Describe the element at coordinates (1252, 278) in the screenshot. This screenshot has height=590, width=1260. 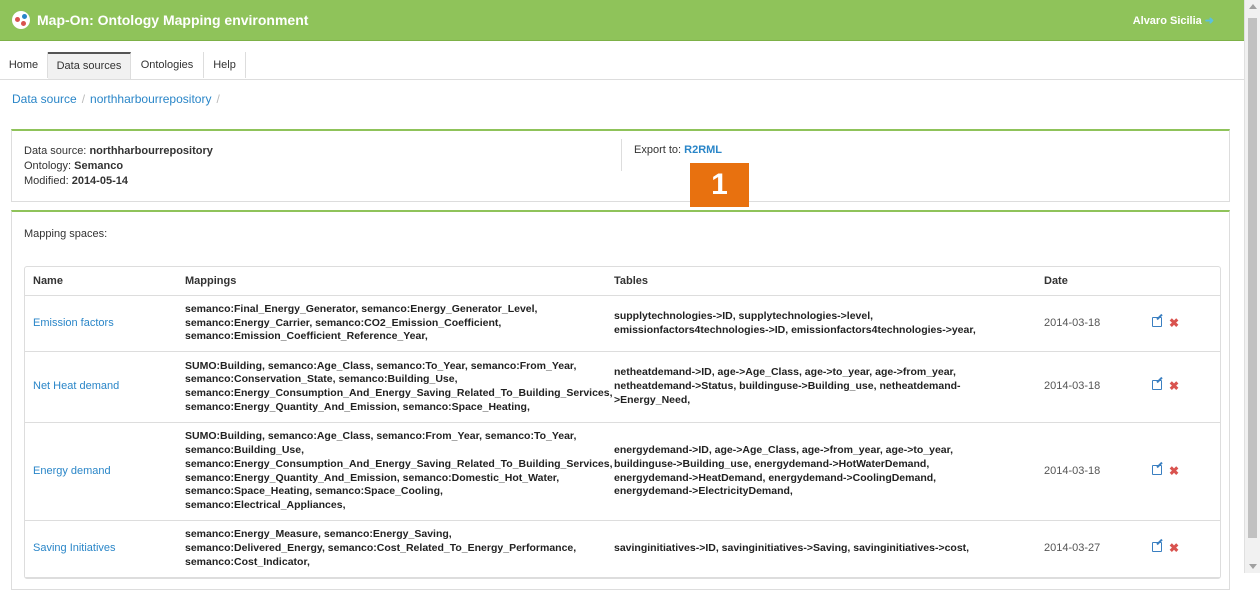
I see `scrollbar-thumb` at that location.